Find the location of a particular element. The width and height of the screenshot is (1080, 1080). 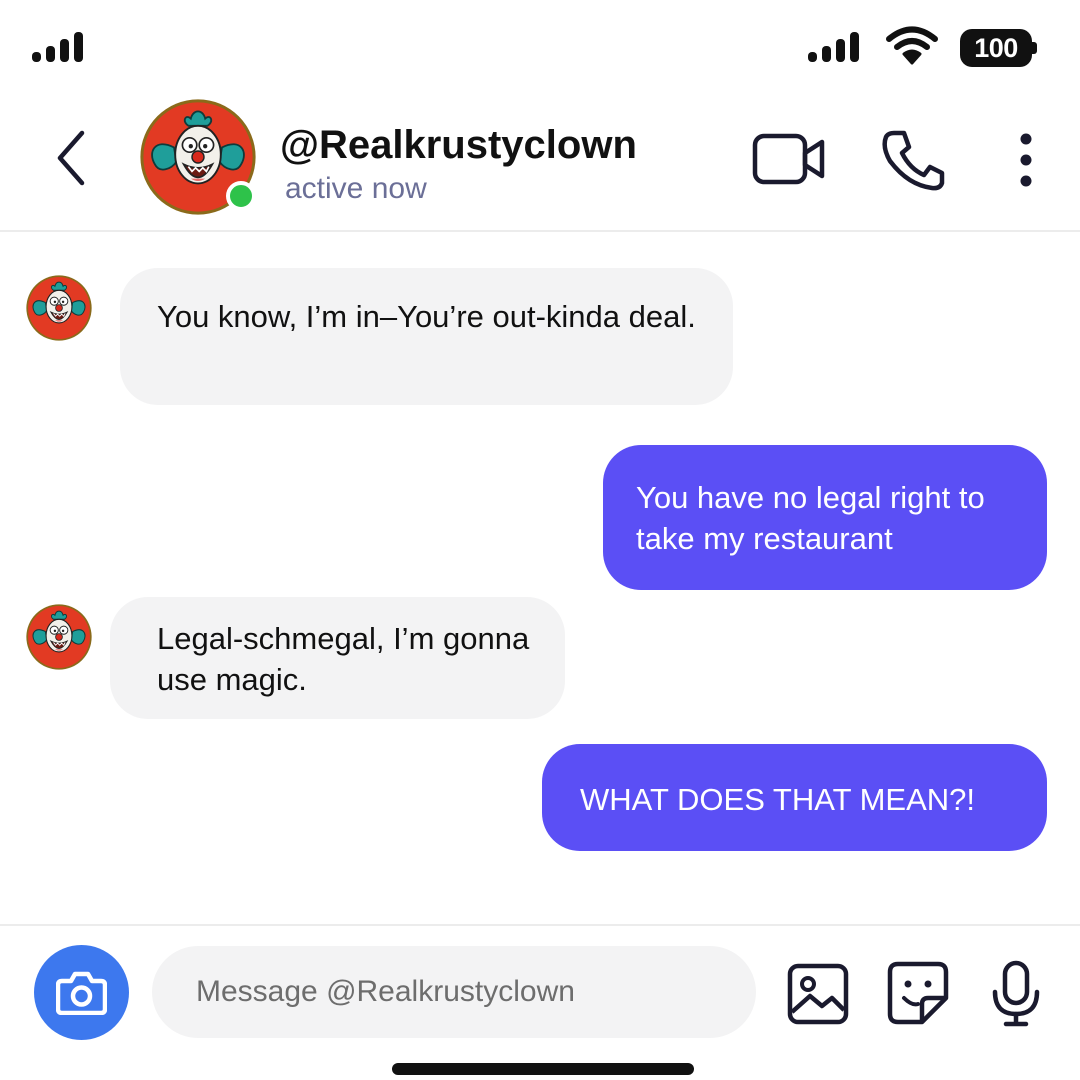

wifi-icon is located at coordinates (912, 45).